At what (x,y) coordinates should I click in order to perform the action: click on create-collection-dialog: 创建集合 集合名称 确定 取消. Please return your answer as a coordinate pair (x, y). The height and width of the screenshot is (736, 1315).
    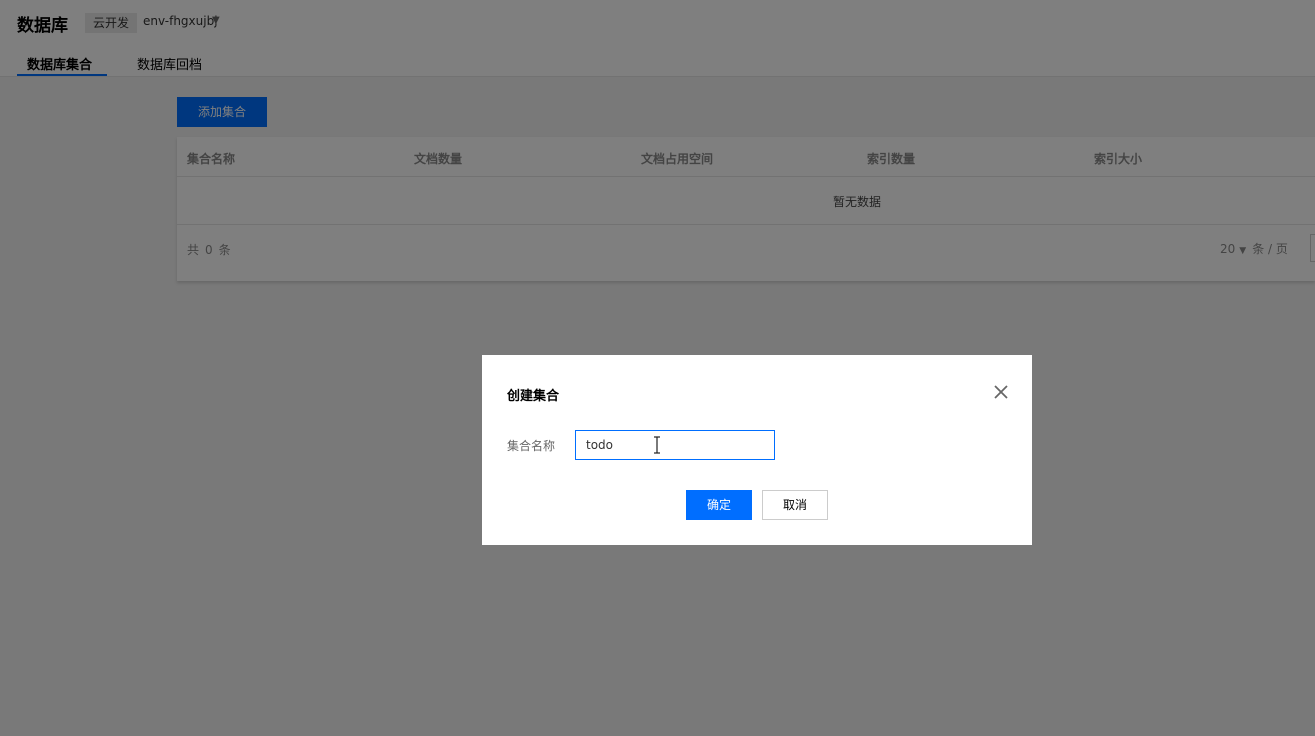
    Looking at the image, I should click on (757, 450).